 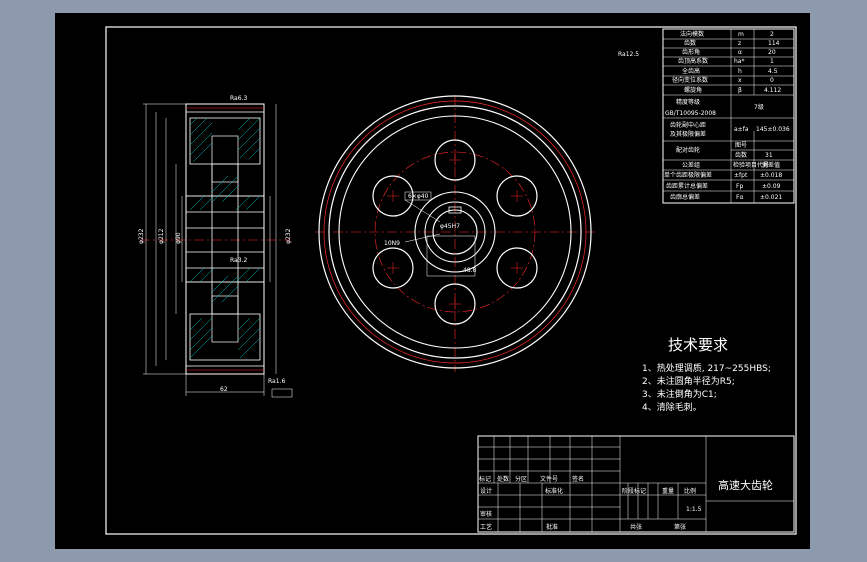 What do you see at coordinates (628, 54) in the screenshot?
I see `roughness-general: Ra12.5` at bounding box center [628, 54].